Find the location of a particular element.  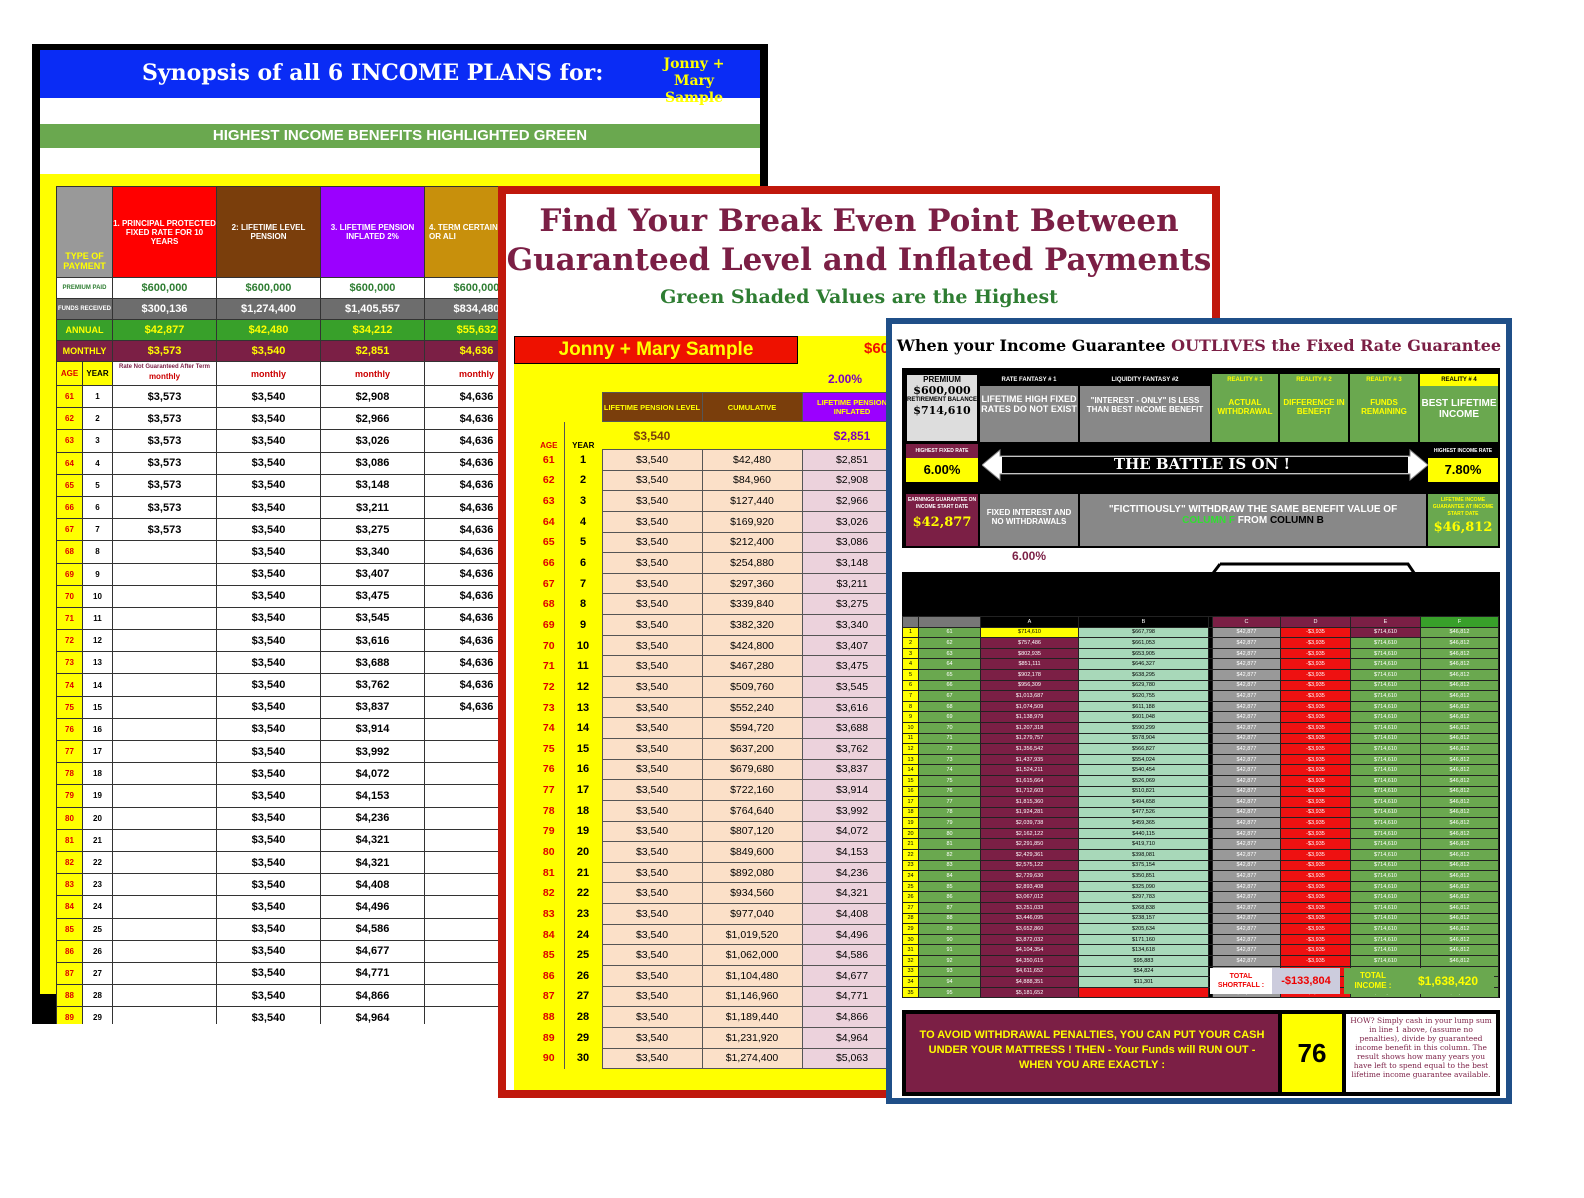

plan-row: 63 3 $3,573 $3,540 $3,026 $4,636 is located at coordinates (292, 441).